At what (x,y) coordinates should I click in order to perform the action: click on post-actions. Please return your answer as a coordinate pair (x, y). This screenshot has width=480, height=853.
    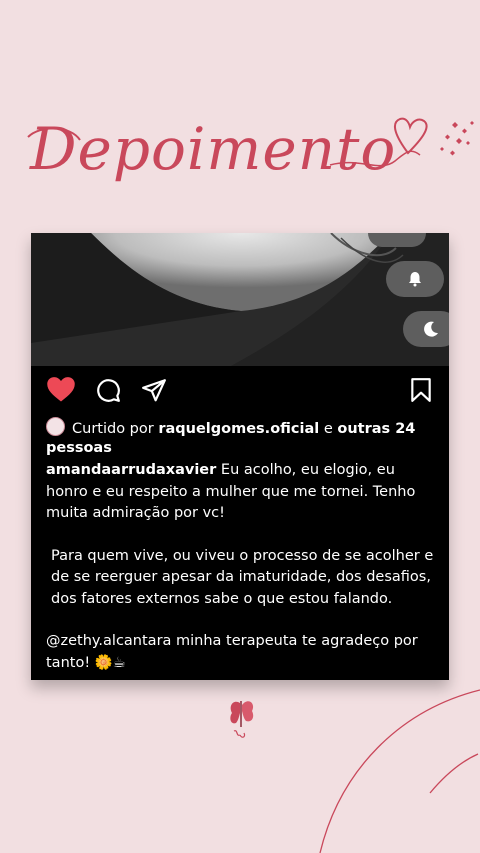
    Looking at the image, I should click on (240, 393).